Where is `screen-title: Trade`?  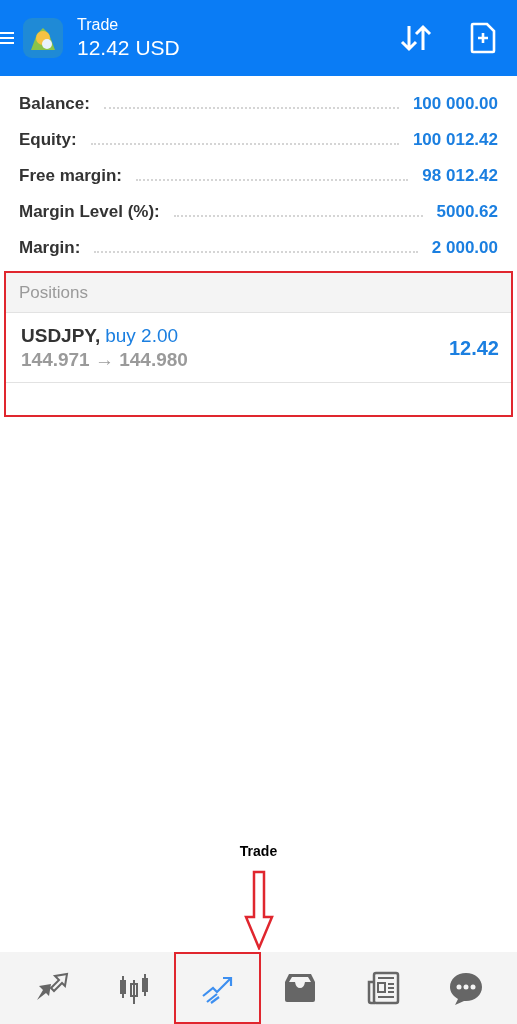
screen-title: Trade is located at coordinates (98, 25).